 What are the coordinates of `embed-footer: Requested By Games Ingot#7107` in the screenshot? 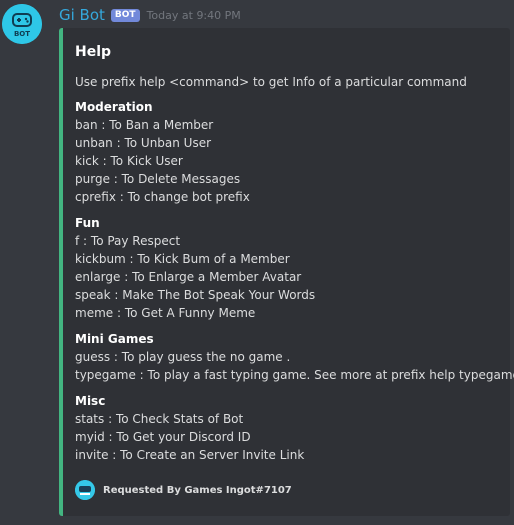 It's located at (183, 490).